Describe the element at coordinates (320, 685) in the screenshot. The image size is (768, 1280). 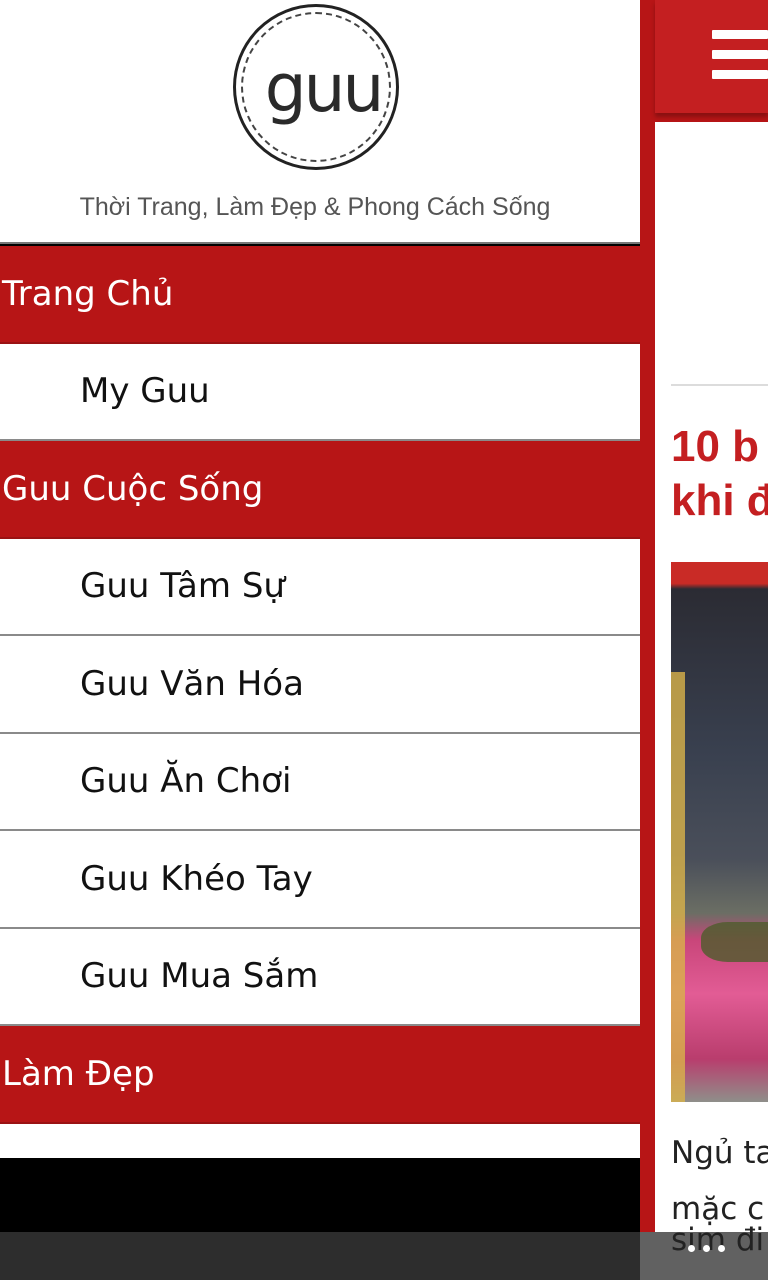
I see `menu-item-guu-van-hoa: Guu Văn Hóa` at that location.